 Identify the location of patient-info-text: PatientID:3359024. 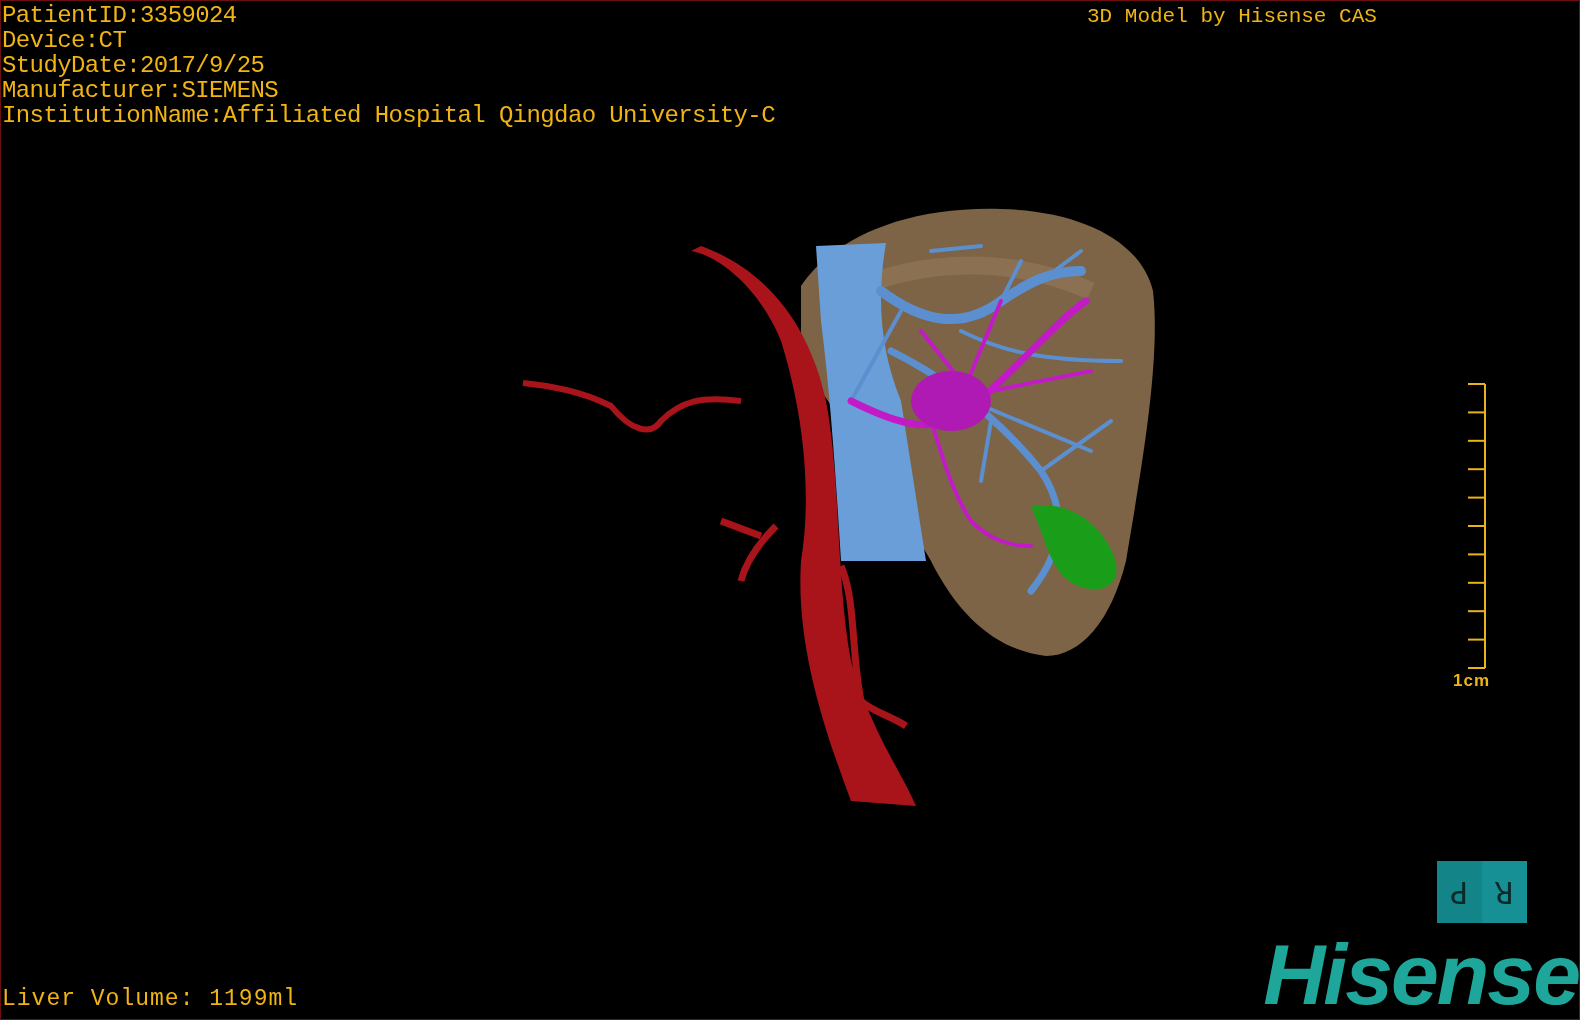
(120, 15).